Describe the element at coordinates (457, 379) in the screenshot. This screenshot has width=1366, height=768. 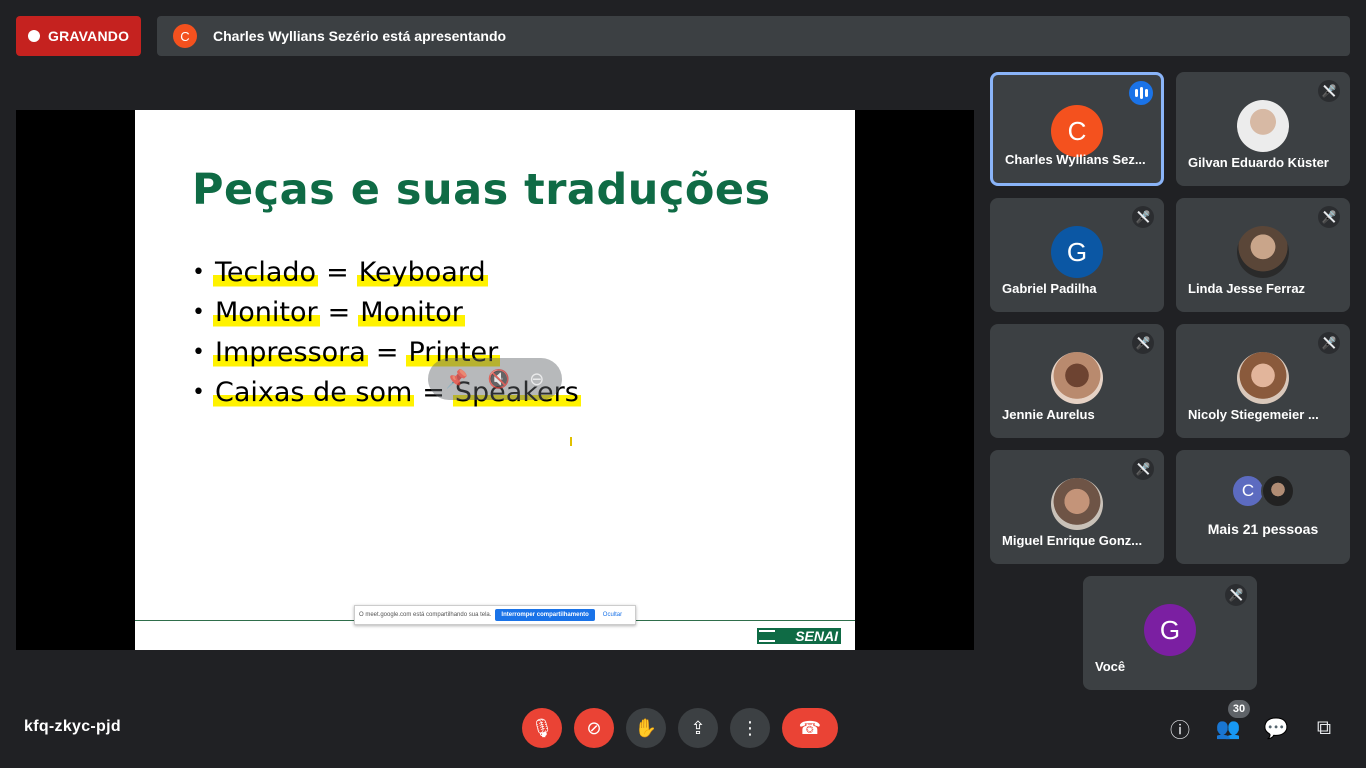
I see `pin-icon: 📌` at that location.